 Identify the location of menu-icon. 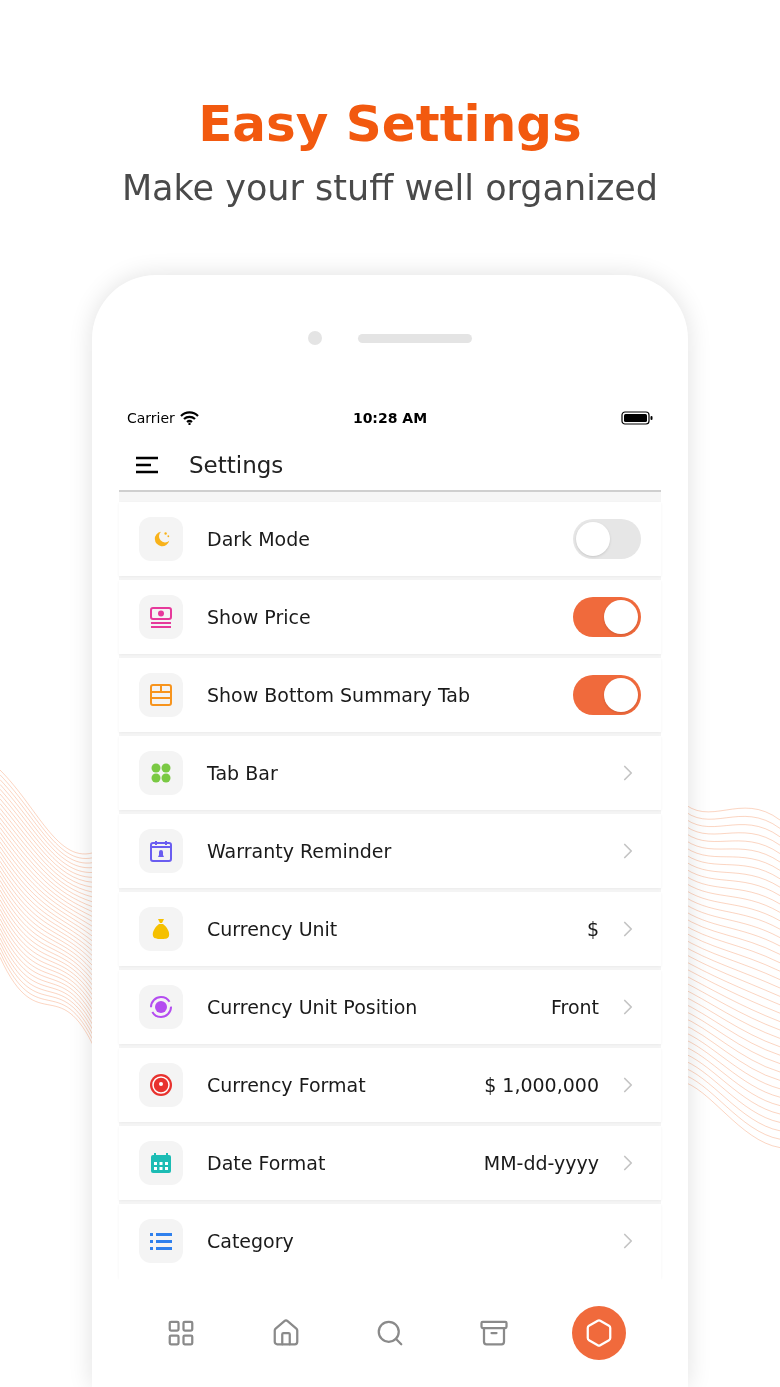
(148, 465).